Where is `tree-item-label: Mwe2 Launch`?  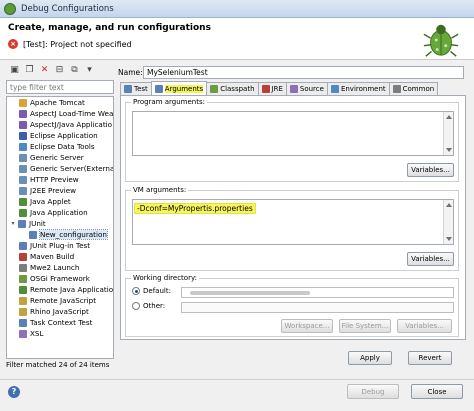 tree-item-label: Mwe2 Launch is located at coordinates (55, 267).